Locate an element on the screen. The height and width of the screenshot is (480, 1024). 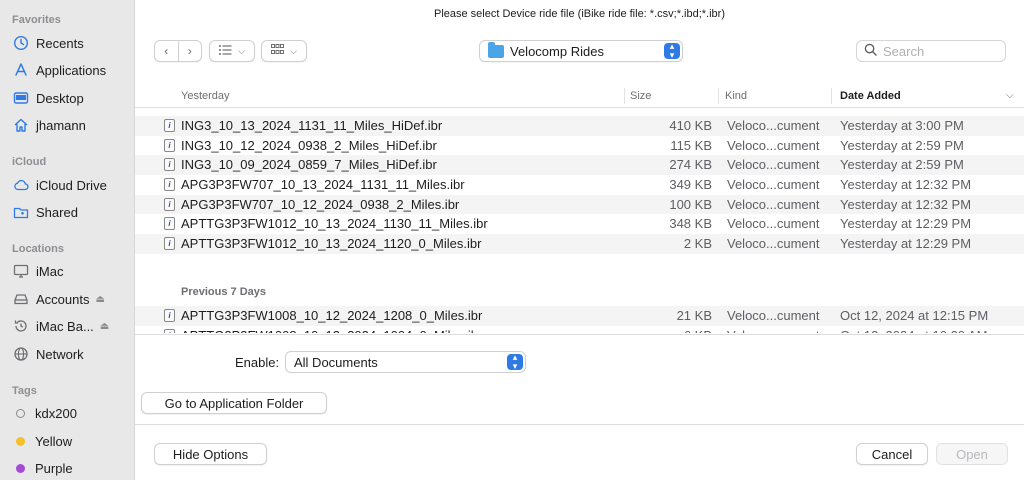
sidebar-item-imac-backup: iMac Ba... ⏏ is located at coordinates (72, 326).